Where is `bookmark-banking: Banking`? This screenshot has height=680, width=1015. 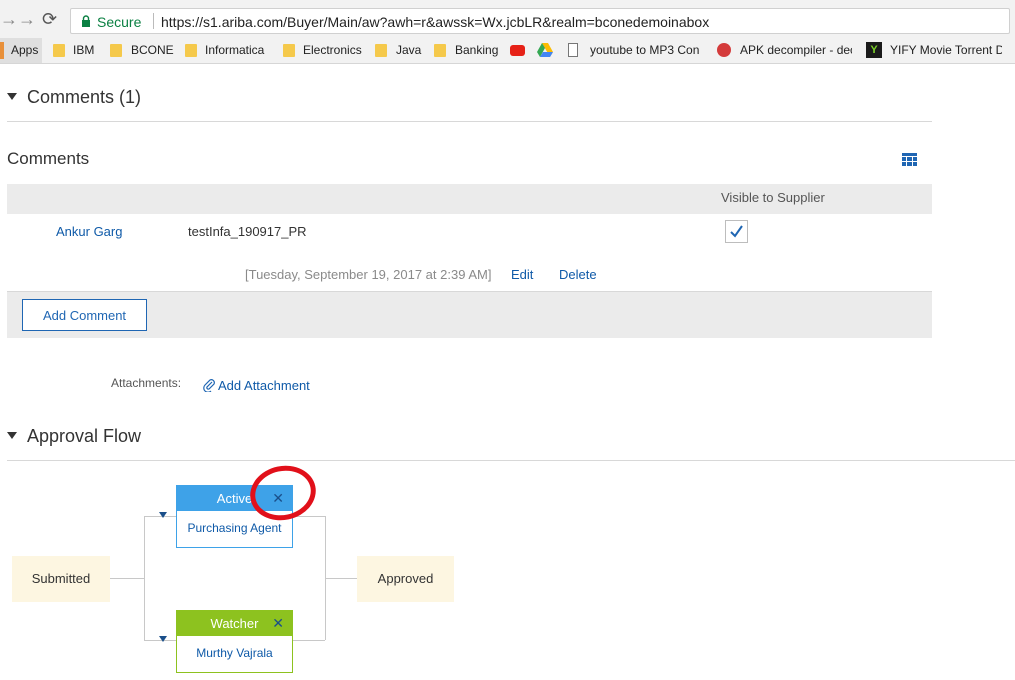 bookmark-banking: Banking is located at coordinates (476, 50).